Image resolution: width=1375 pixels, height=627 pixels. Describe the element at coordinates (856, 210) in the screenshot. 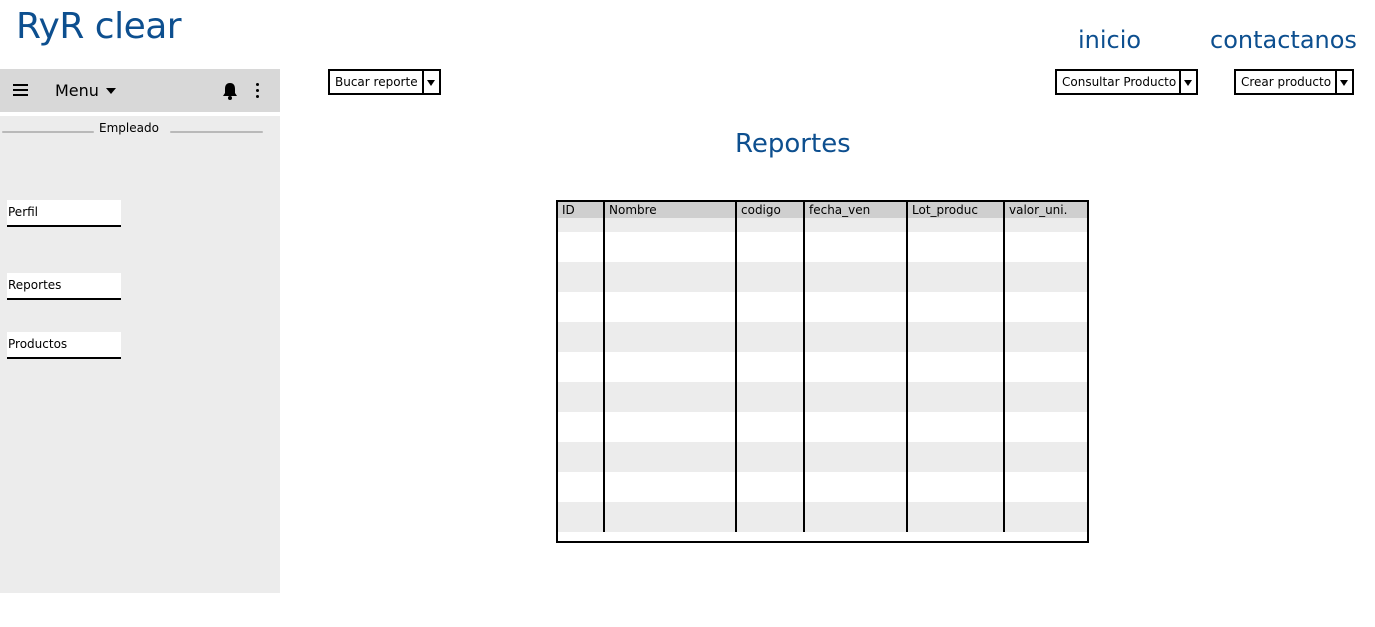

I see `column-header-fecha-ven: fecha_ven` at that location.